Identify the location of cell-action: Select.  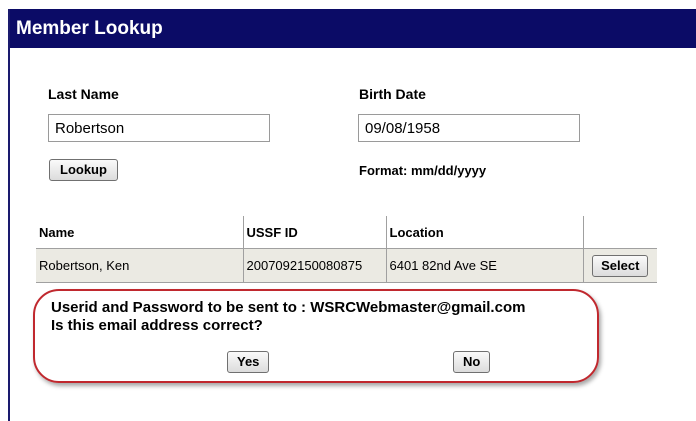
(619, 265).